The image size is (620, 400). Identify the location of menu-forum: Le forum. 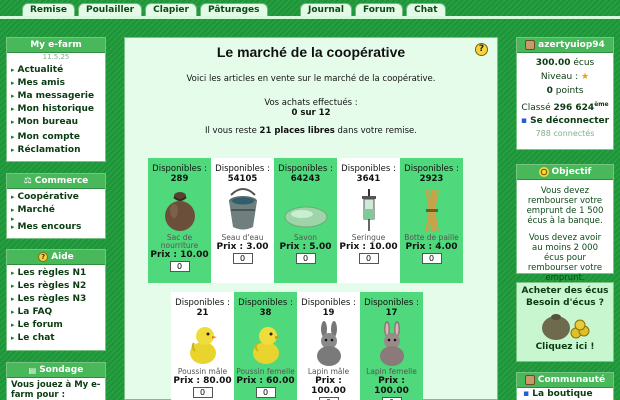
(56, 325).